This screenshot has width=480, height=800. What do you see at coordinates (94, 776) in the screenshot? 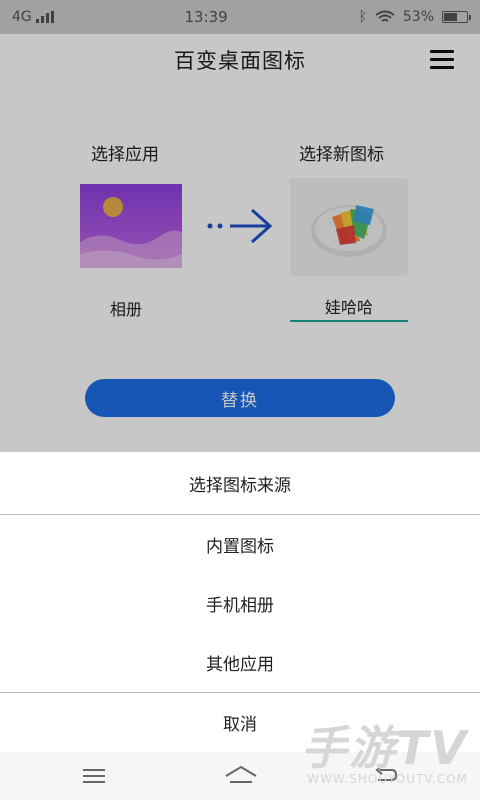
I see `menu-nav-icon` at bounding box center [94, 776].